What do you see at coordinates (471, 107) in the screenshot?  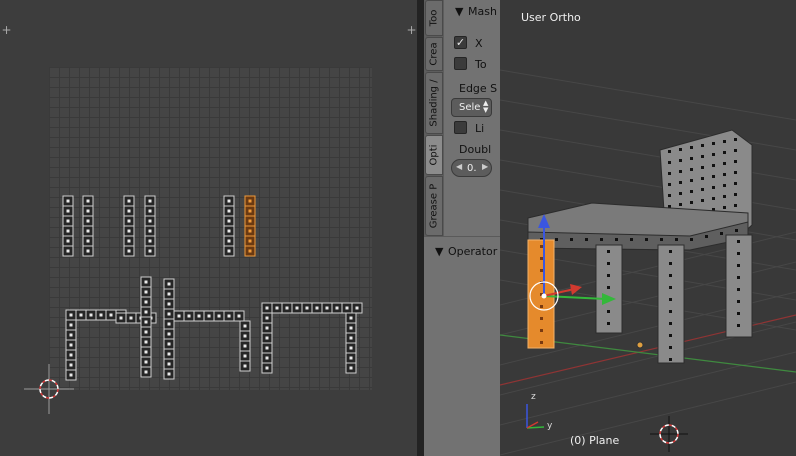 I see `edge-select-dropdown: Sele ▲ ▼` at bounding box center [471, 107].